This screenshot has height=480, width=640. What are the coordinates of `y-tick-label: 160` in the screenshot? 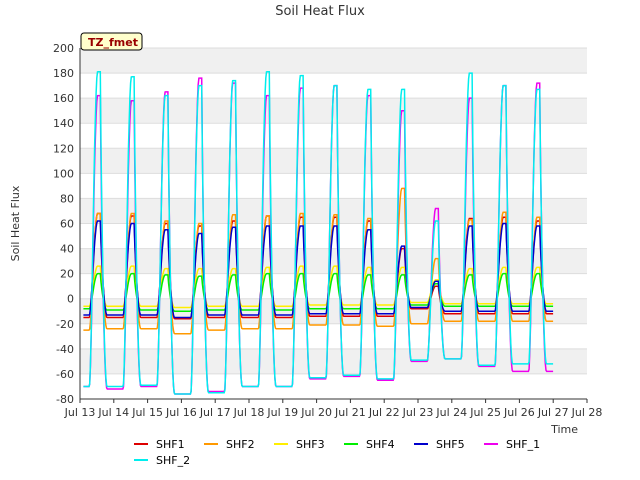 It's located at (63, 98).